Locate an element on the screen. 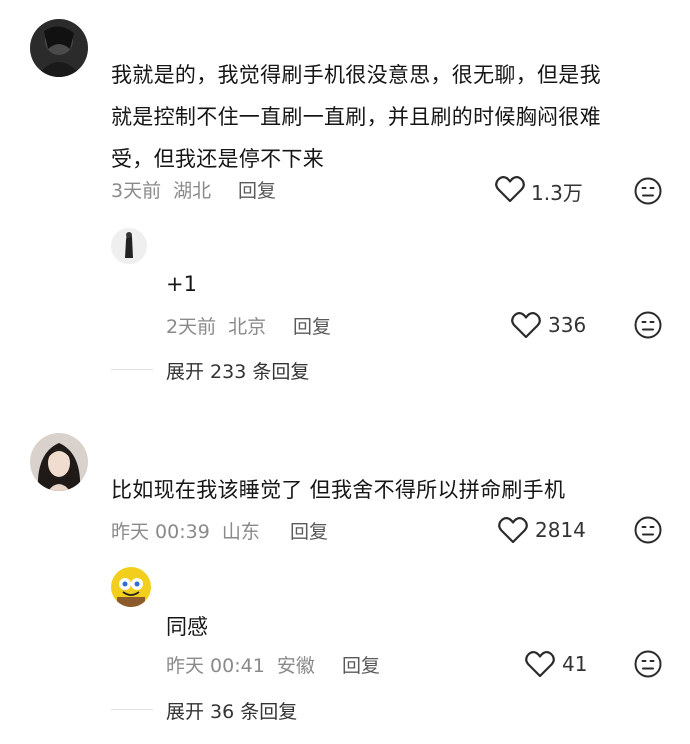 The width and height of the screenshot is (690, 744). comment-meta: 昨天 00:39 山东 is located at coordinates (185, 530).